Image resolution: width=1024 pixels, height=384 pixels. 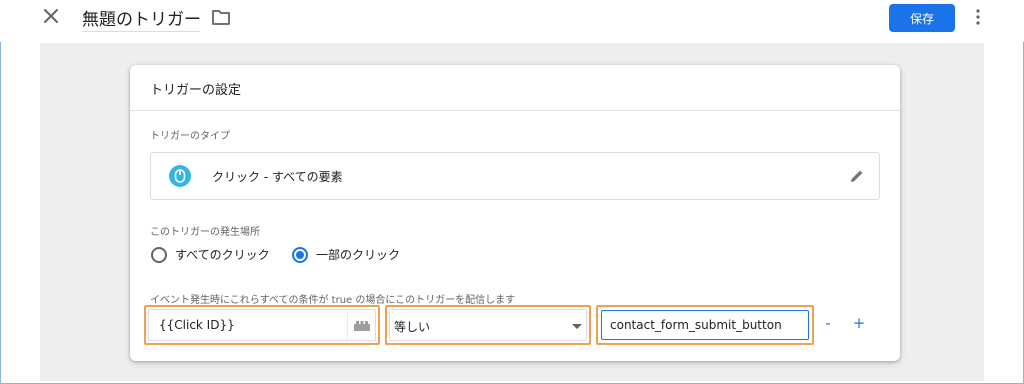 What do you see at coordinates (197, 325) in the screenshot?
I see `variable-value: {{Click ID}}` at bounding box center [197, 325].